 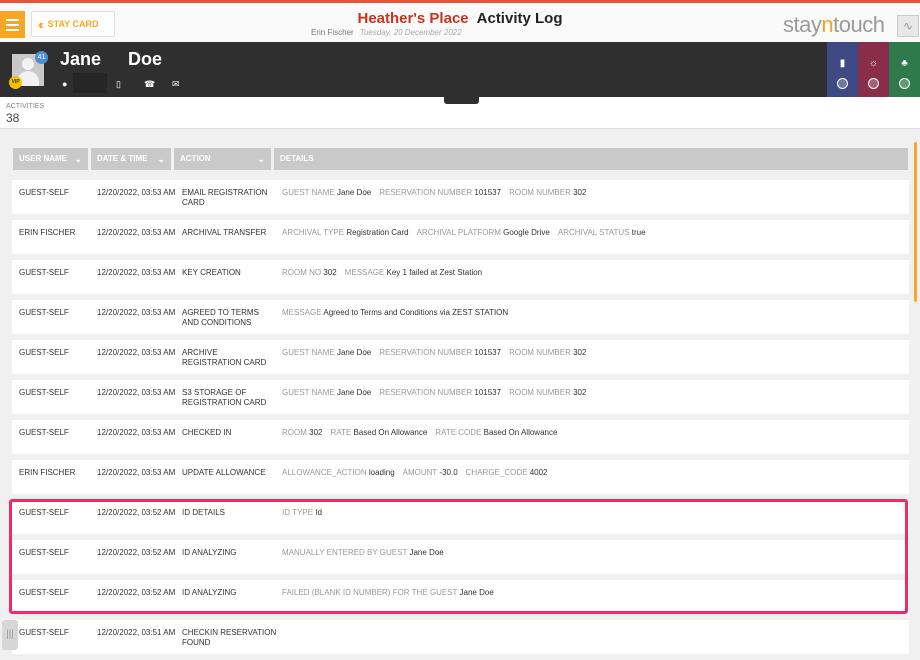 I want to click on guest-card-pull-tab, so click(x=461, y=100).